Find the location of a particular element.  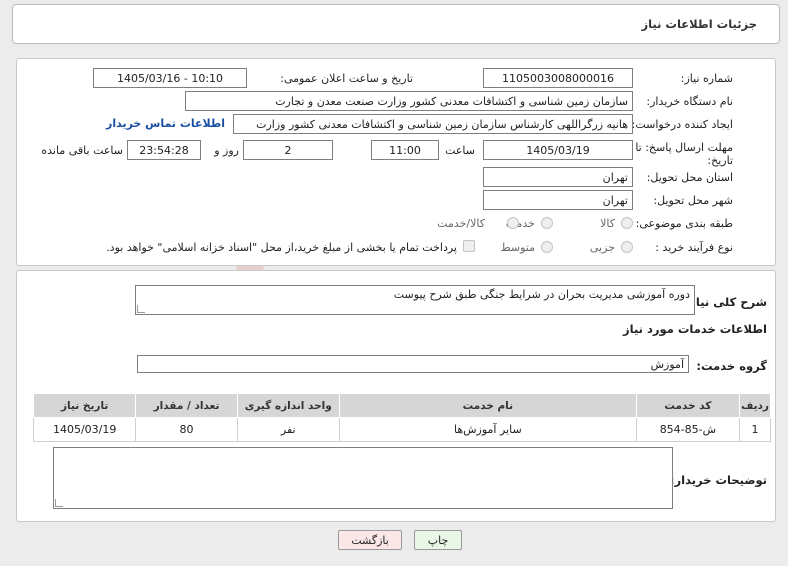

process-radio-minor is located at coordinates (627, 247).